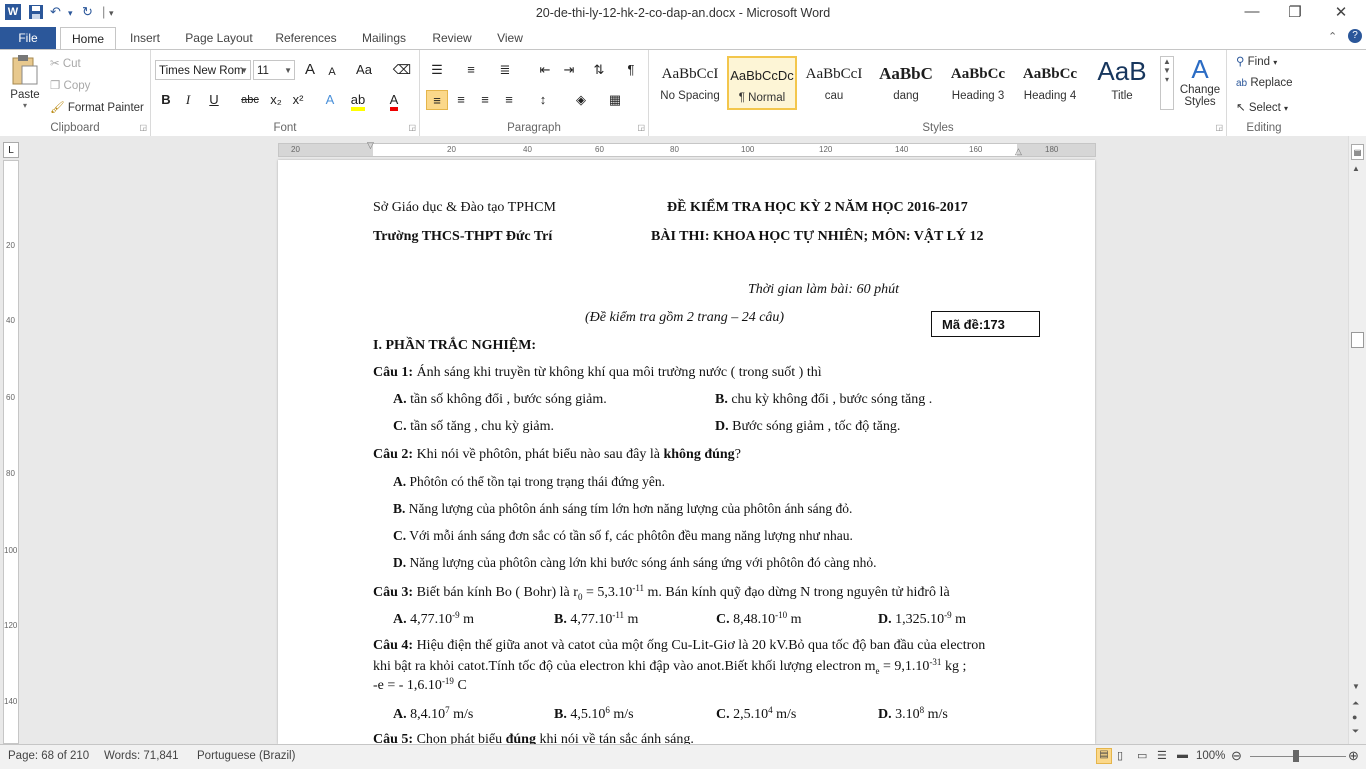 The width and height of the screenshot is (1366, 769). Describe the element at coordinates (510, 38) in the screenshot. I see `tab-view: View` at that location.